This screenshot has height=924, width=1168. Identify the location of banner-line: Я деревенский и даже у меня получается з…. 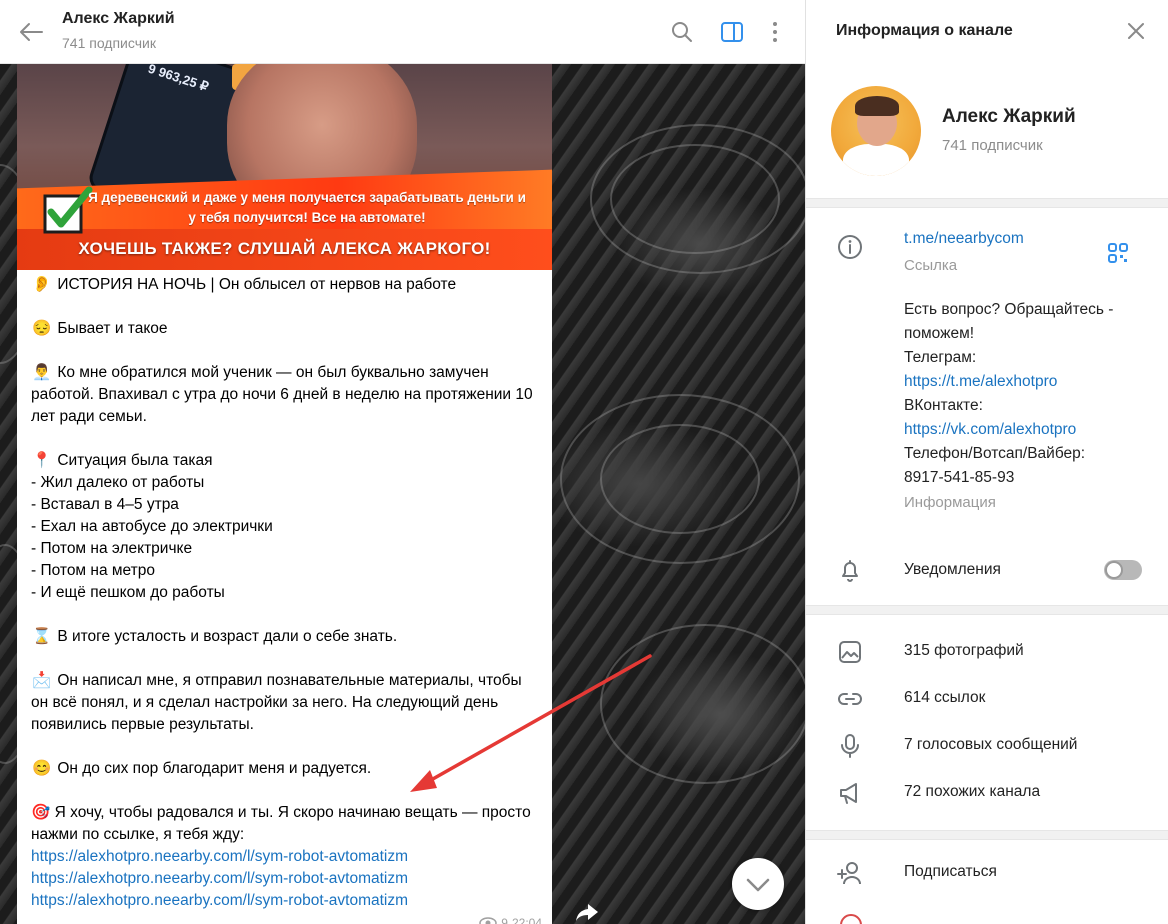
(307, 207).